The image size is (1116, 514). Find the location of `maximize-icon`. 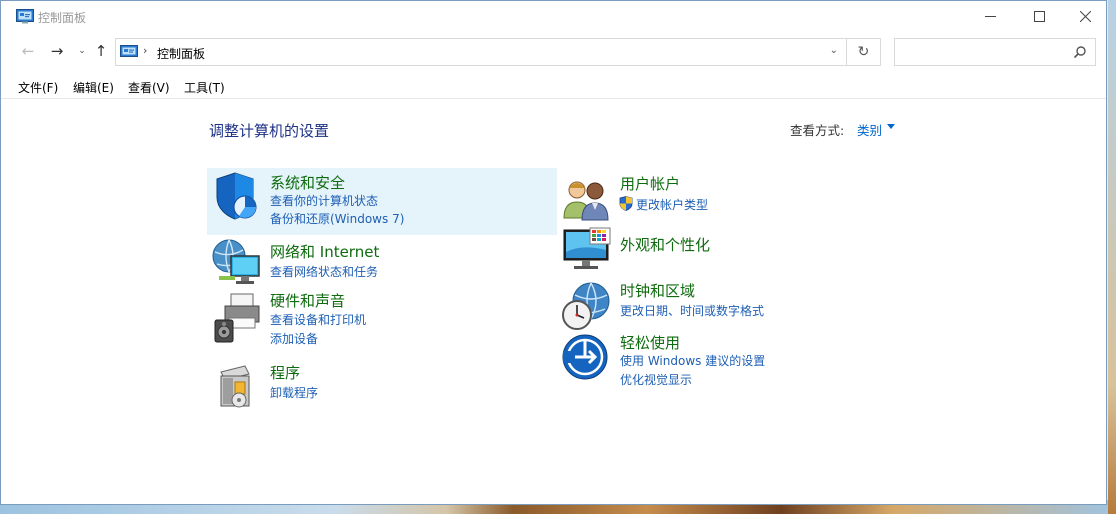

maximize-icon is located at coordinates (1039, 16).